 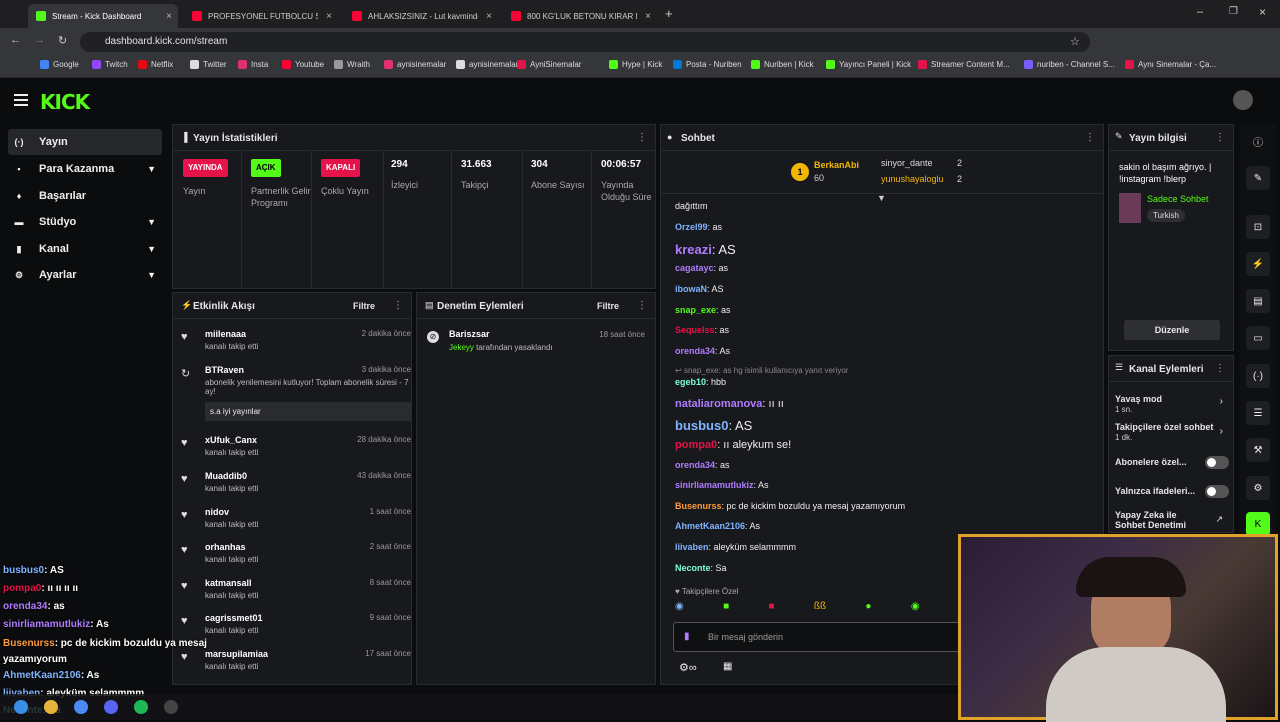 What do you see at coordinates (698, 506) in the screenshot?
I see `chat-username: Busenurss` at bounding box center [698, 506].